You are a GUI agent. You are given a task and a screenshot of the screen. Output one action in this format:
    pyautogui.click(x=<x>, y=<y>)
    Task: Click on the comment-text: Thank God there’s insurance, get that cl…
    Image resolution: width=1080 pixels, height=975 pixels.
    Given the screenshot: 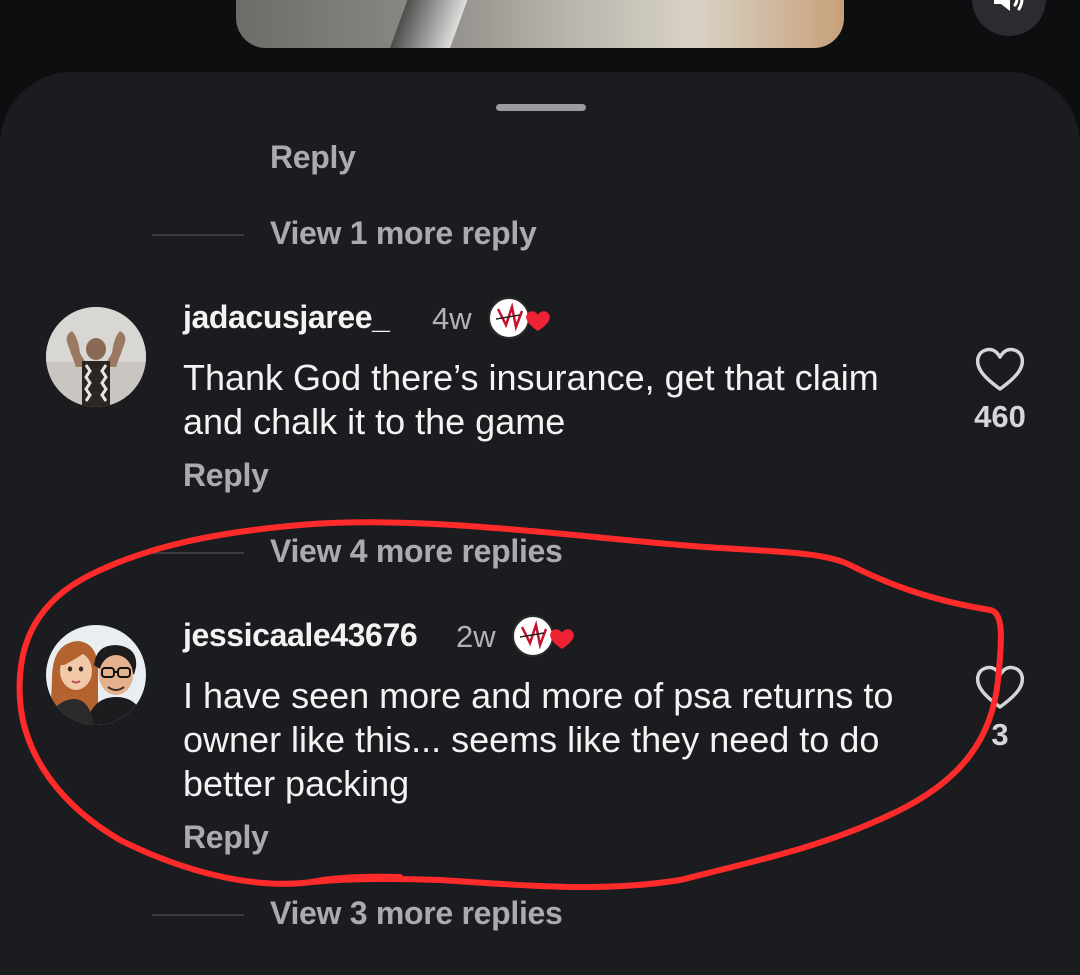 What is the action you would take?
    pyautogui.click(x=531, y=399)
    